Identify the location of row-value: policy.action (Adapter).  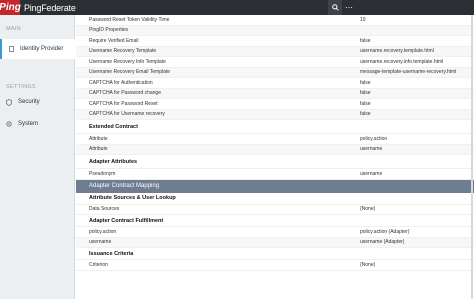
(385, 231).